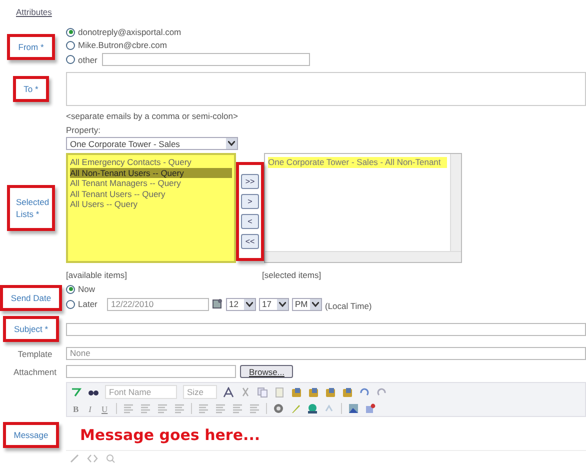  I want to click on to-field, so click(326, 89).